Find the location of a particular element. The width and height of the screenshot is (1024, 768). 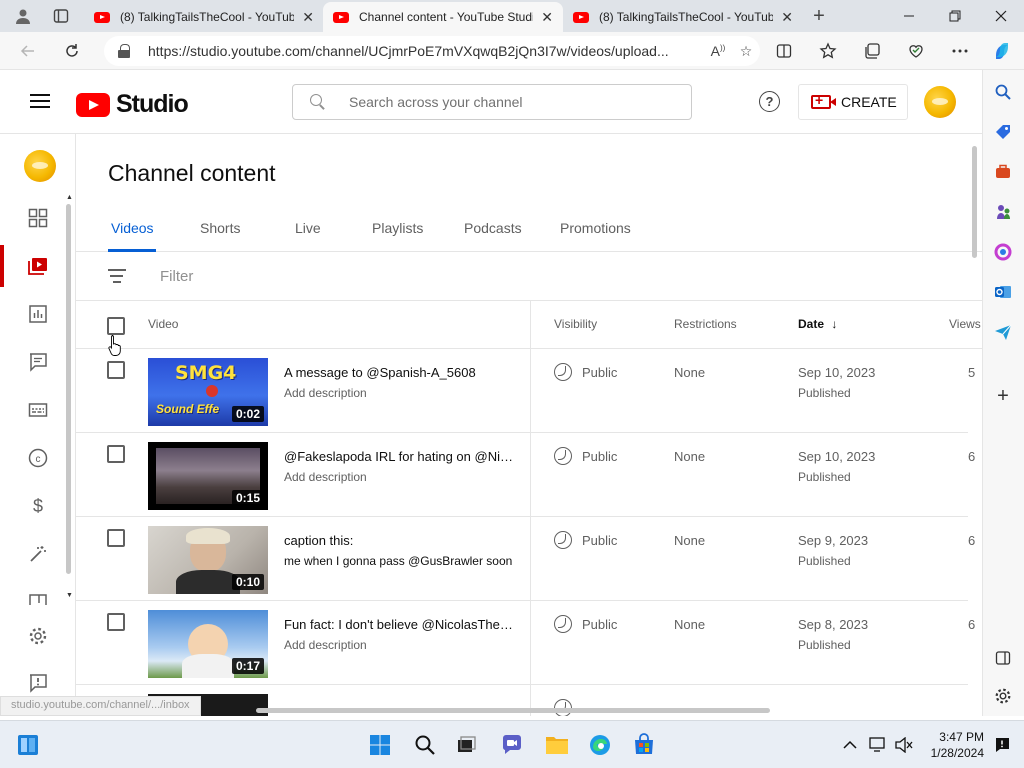

tab-shorts: Shorts is located at coordinates (220, 228).